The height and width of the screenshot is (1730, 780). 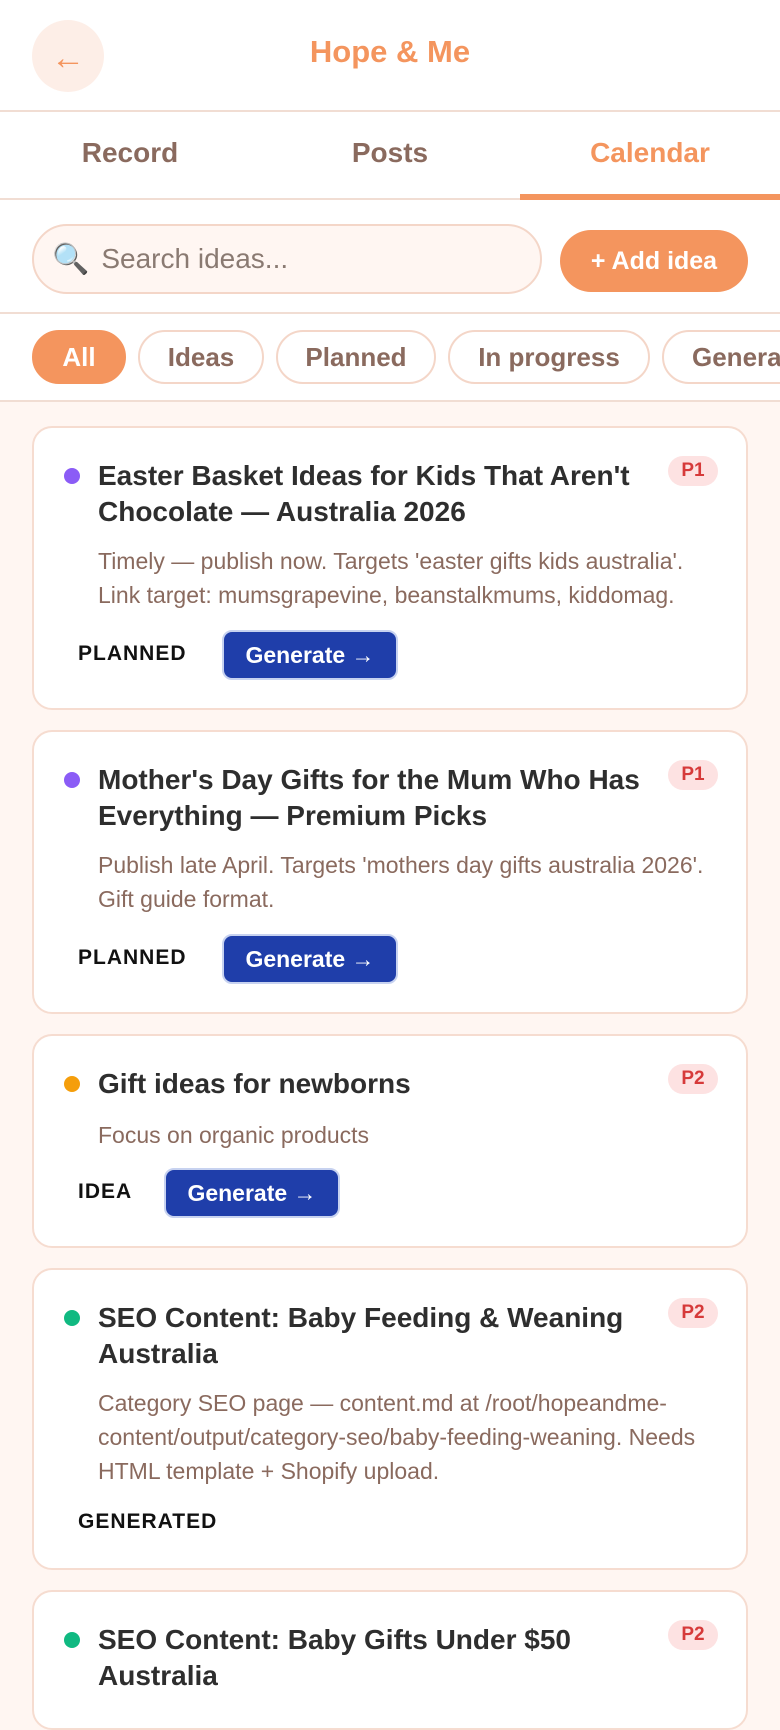 I want to click on tab-bar: Record Posts Calendar, so click(x=390, y=156).